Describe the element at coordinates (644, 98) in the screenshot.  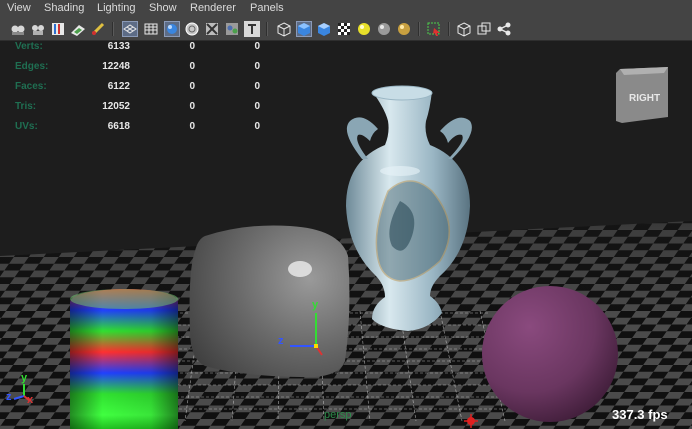
I see `view-cube-label: RIGHT` at that location.